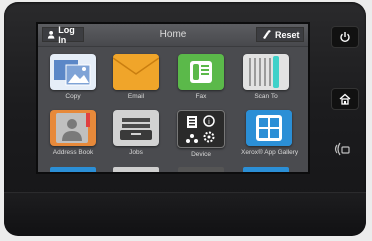 The width and height of the screenshot is (372, 241). I want to click on user-icon, so click(51, 34).